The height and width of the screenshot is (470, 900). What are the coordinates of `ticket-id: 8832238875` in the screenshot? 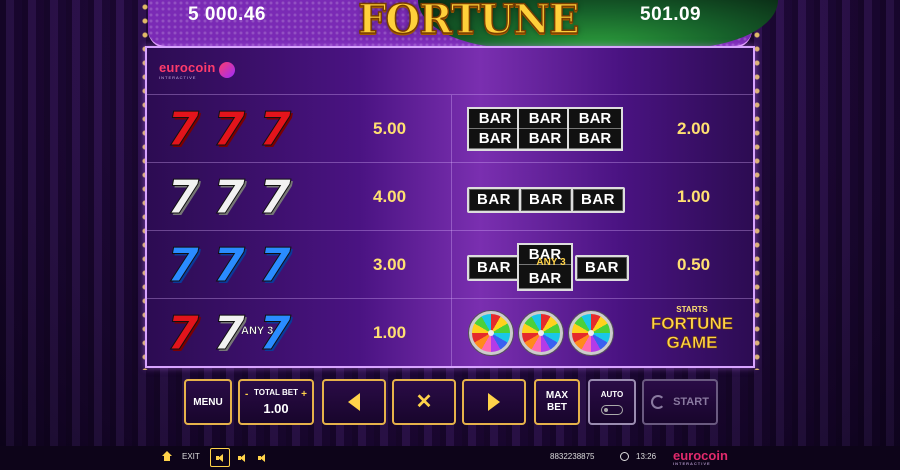 It's located at (572, 456).